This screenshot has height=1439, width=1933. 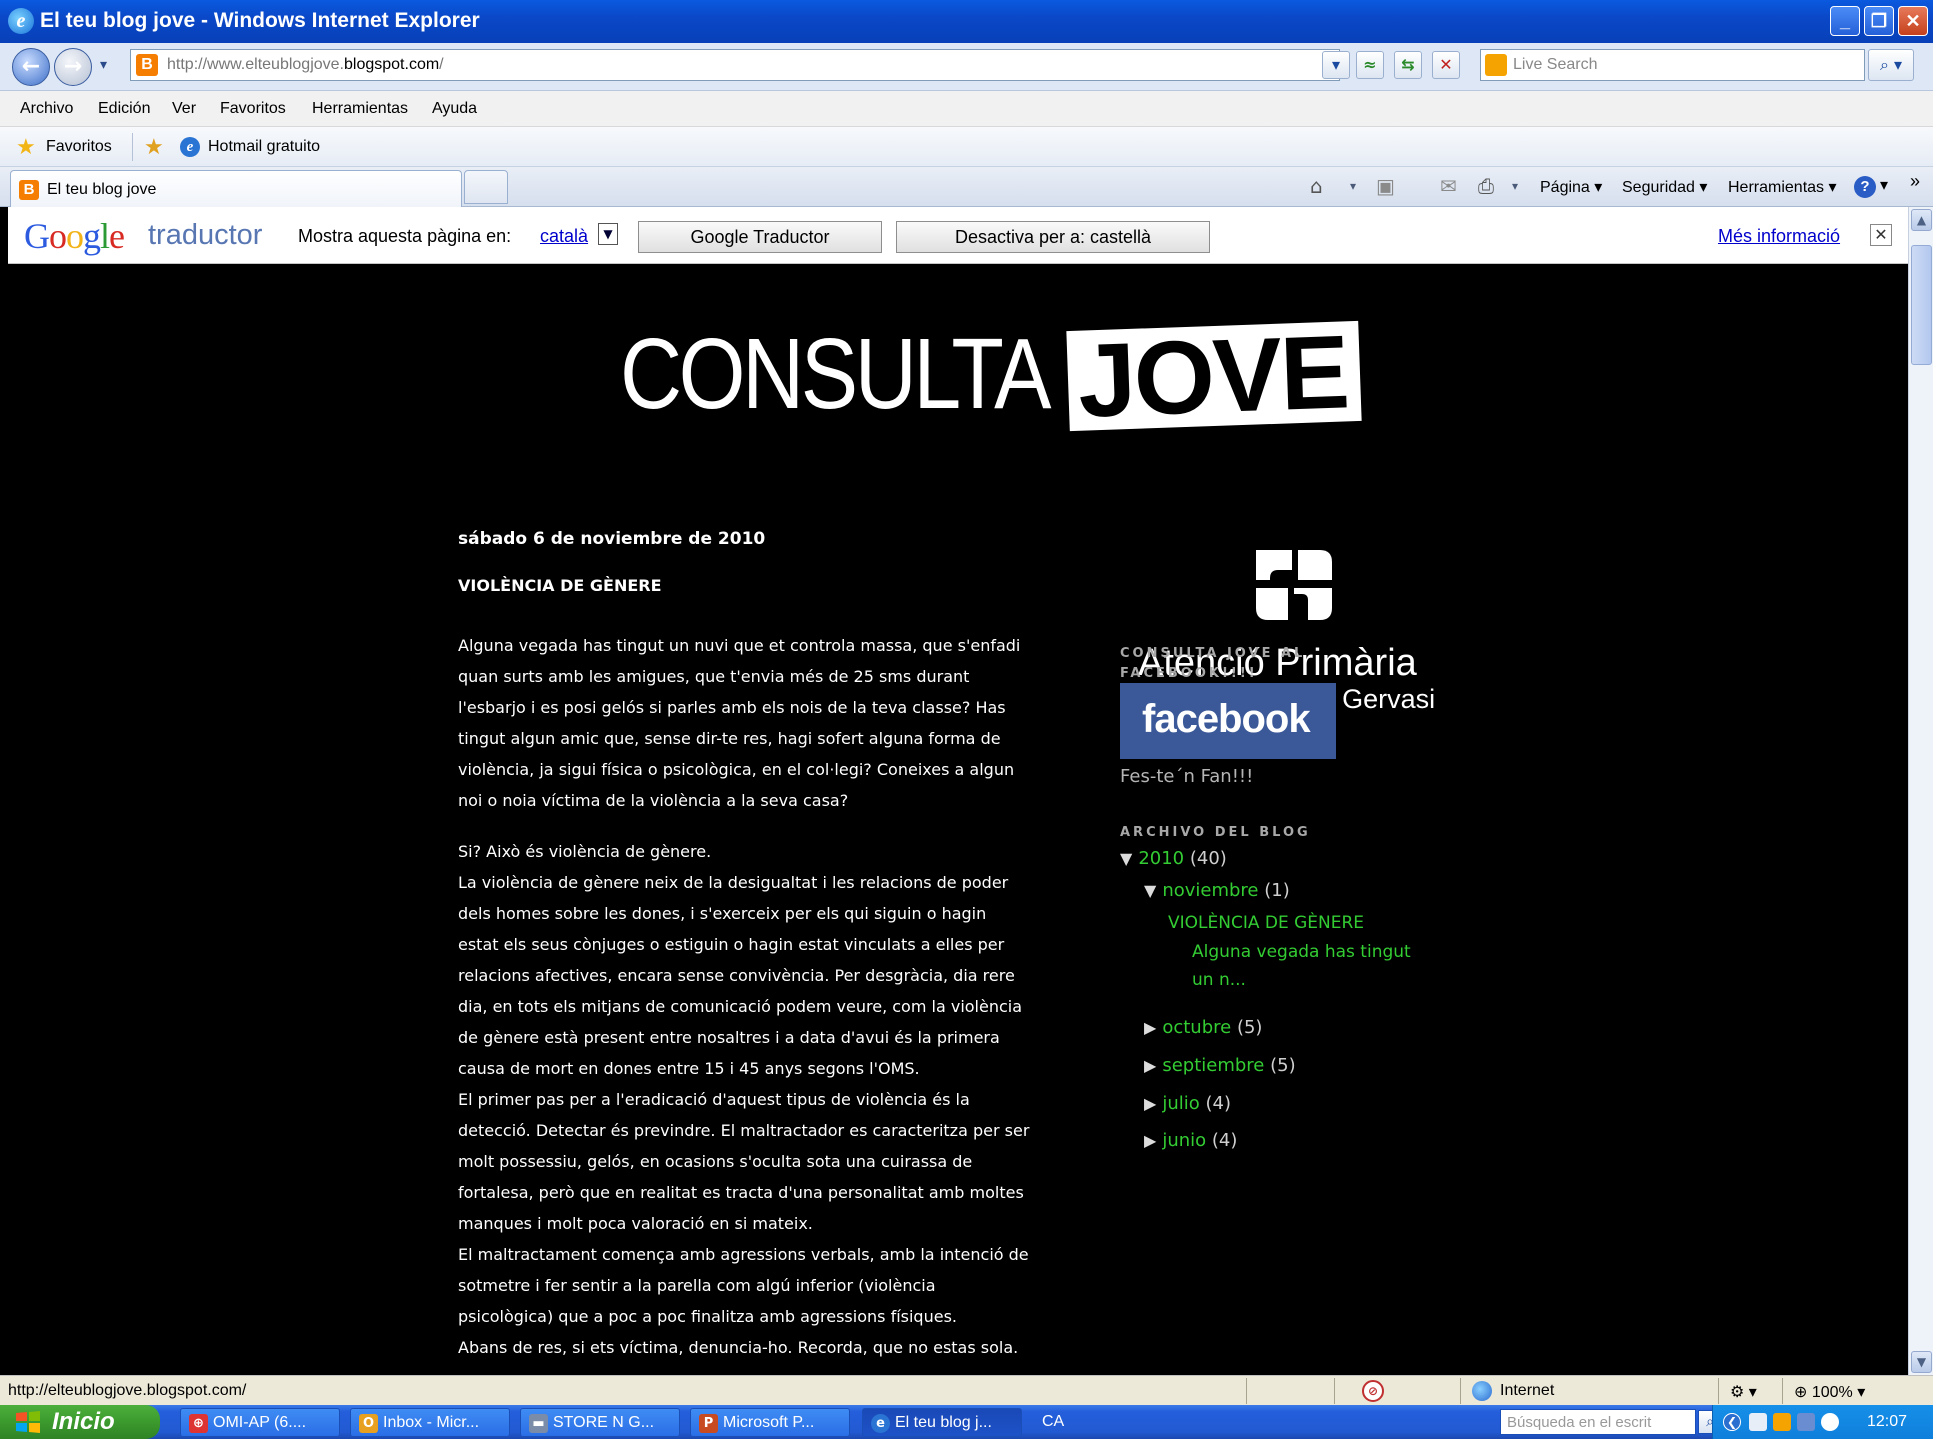 I want to click on hotmail-link: Hotmail gratuito, so click(x=264, y=147).